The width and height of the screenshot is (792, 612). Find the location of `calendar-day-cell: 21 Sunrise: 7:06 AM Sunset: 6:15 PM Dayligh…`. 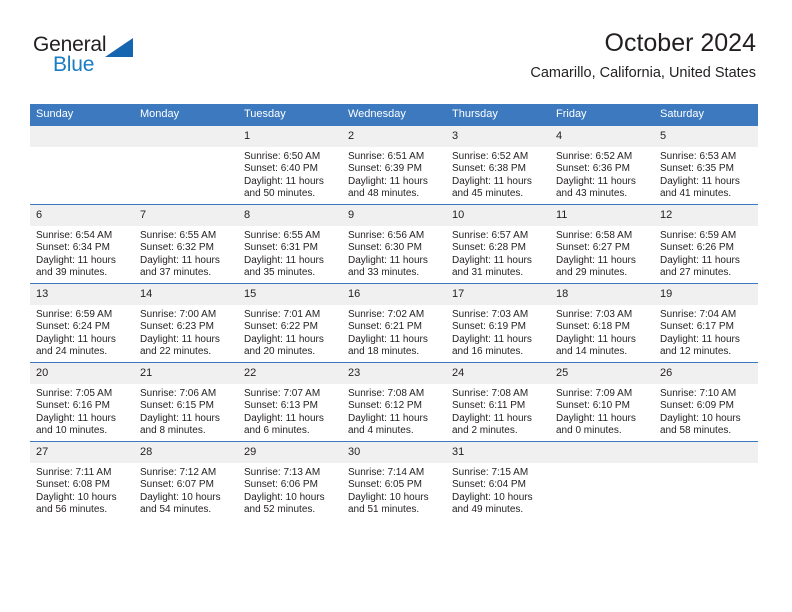

calendar-day-cell: 21 Sunrise: 7:06 AM Sunset: 6:15 PM Dayligh… is located at coordinates (186, 402).